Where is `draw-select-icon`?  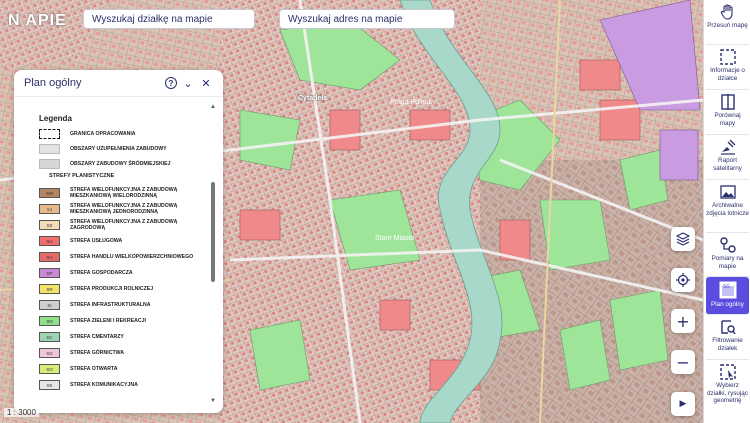 draw-select-icon is located at coordinates (727, 372).